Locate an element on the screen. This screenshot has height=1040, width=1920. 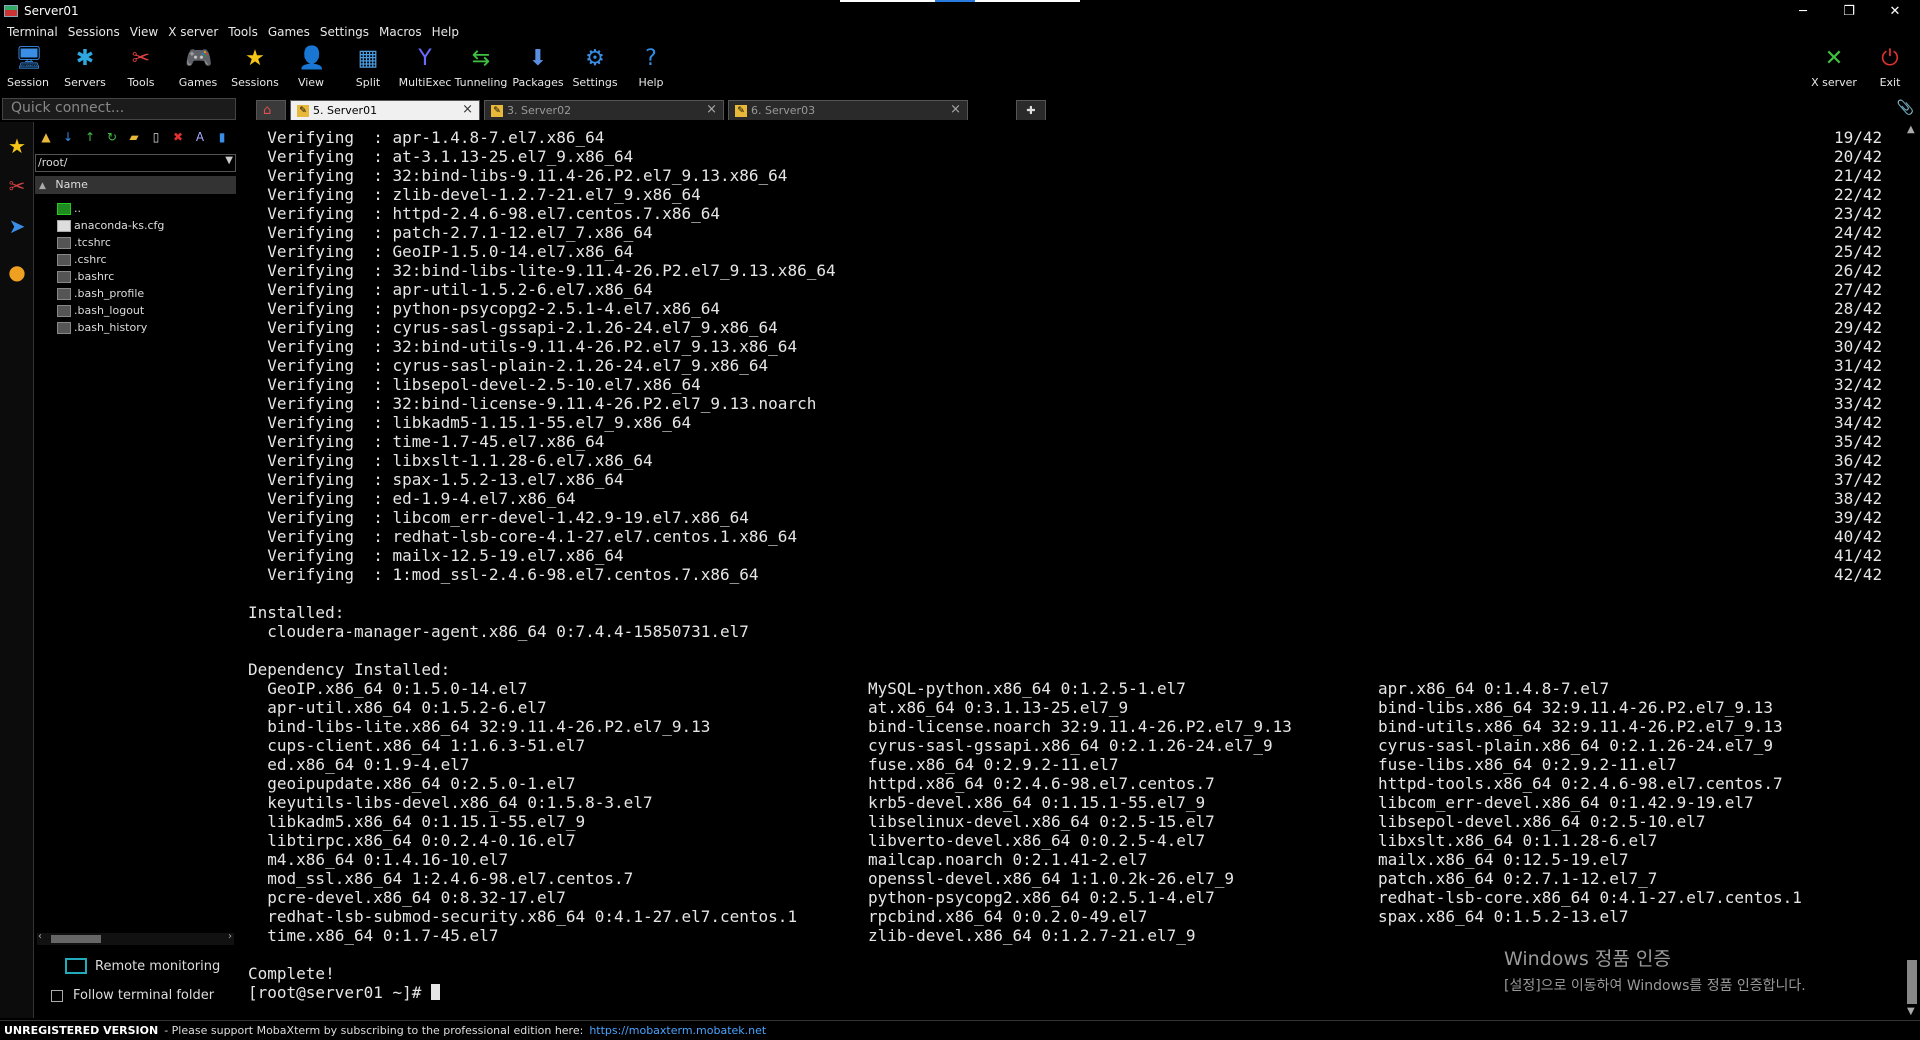
toolbar-button-label: Help is located at coordinates (651, 82).